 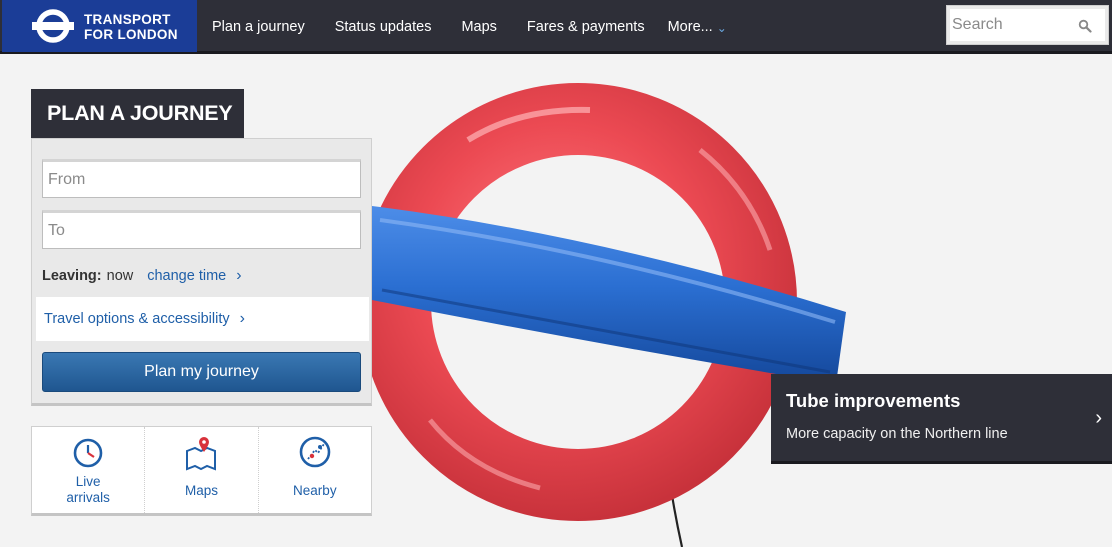 I want to click on quick-link-label: Maps, so click(x=201, y=490).